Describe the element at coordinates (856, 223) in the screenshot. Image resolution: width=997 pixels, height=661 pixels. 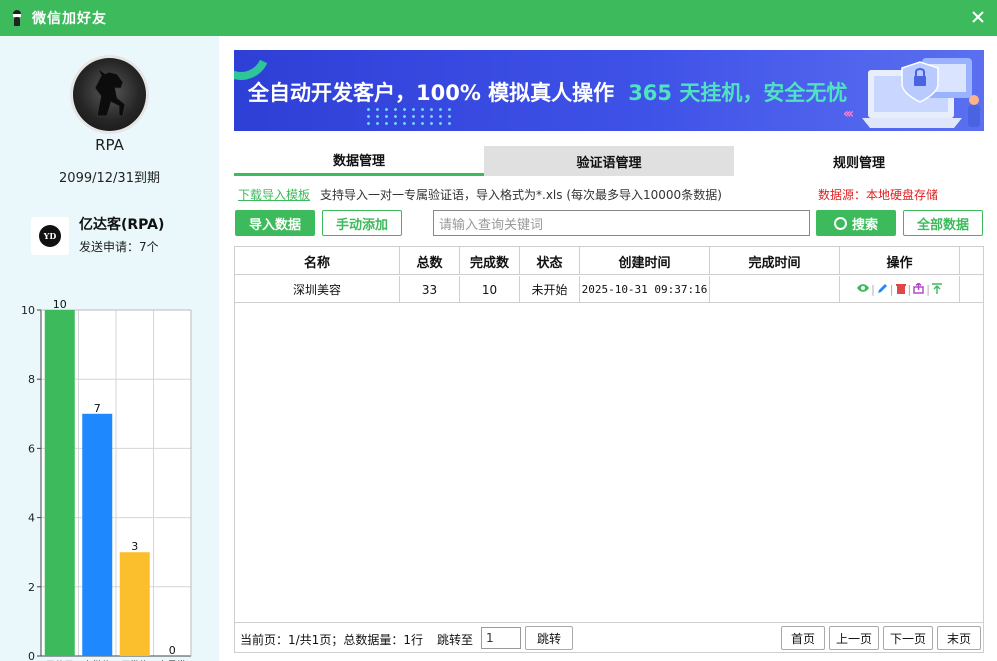
I see `search-button: 搜索` at that location.